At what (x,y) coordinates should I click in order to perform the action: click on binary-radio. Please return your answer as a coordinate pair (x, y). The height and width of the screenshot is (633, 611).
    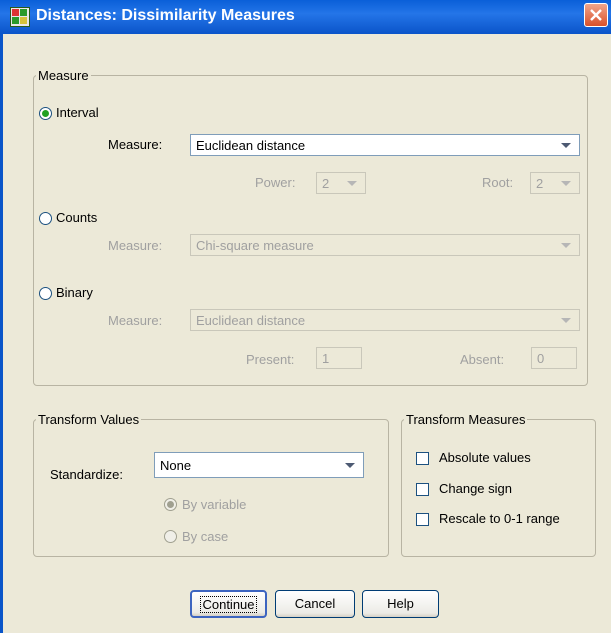
    Looking at the image, I should click on (45, 293).